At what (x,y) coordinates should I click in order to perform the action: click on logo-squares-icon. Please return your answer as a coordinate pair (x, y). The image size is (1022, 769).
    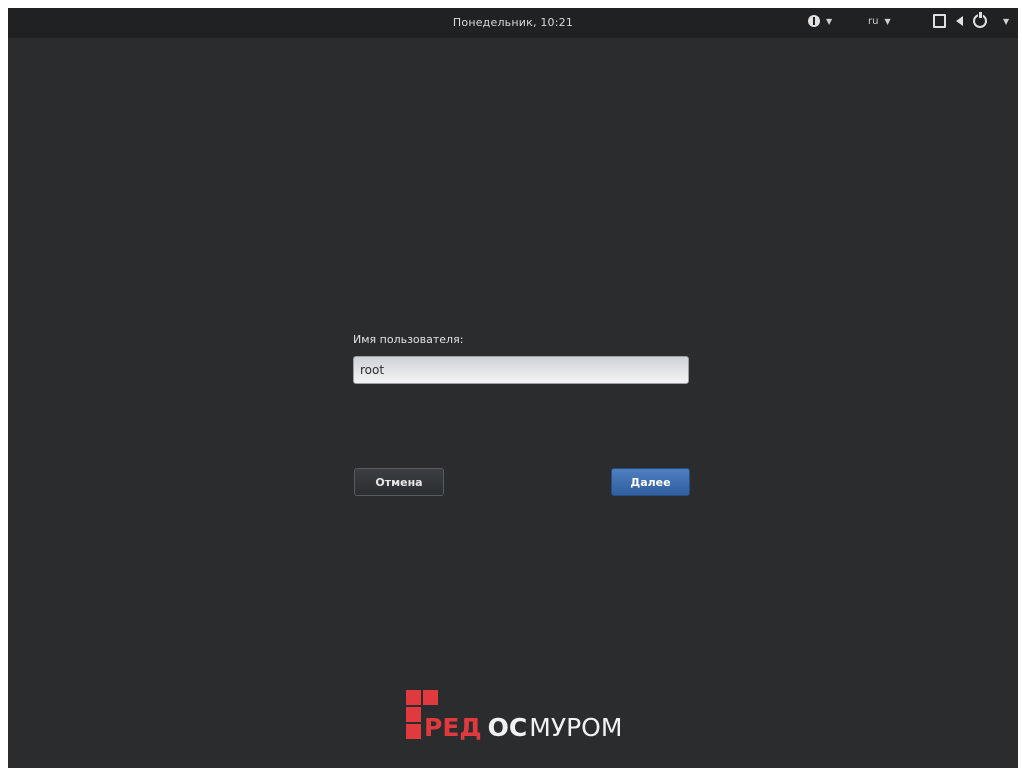
    Looking at the image, I should click on (422, 714).